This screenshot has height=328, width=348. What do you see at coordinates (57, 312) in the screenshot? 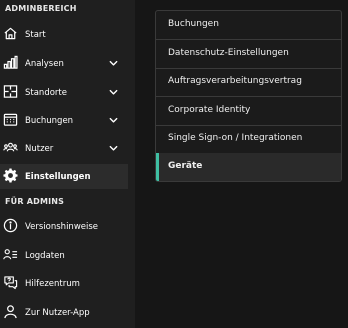
I see `sidebar-item-label: Zur Nutzer-App` at bounding box center [57, 312].